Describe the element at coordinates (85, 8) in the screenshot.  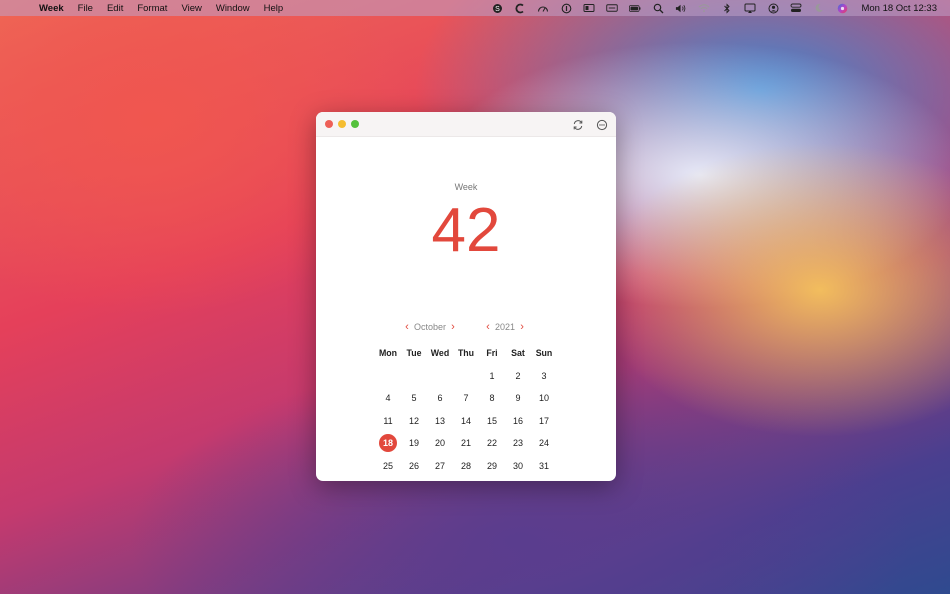
I see `menu-file: File` at that location.